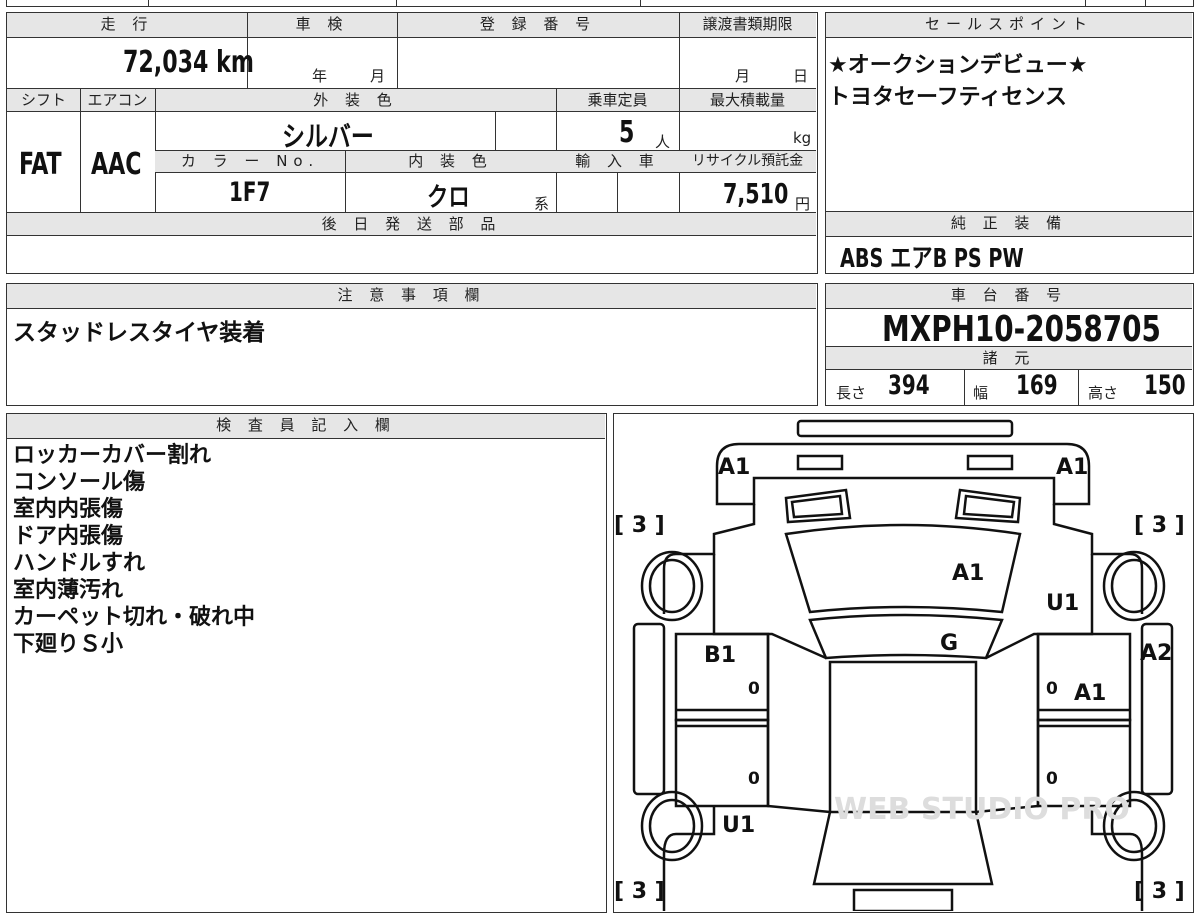 The width and height of the screenshot is (1200, 913). What do you see at coordinates (117, 100) in the screenshot?
I see `aircon-header: エアコン` at bounding box center [117, 100].